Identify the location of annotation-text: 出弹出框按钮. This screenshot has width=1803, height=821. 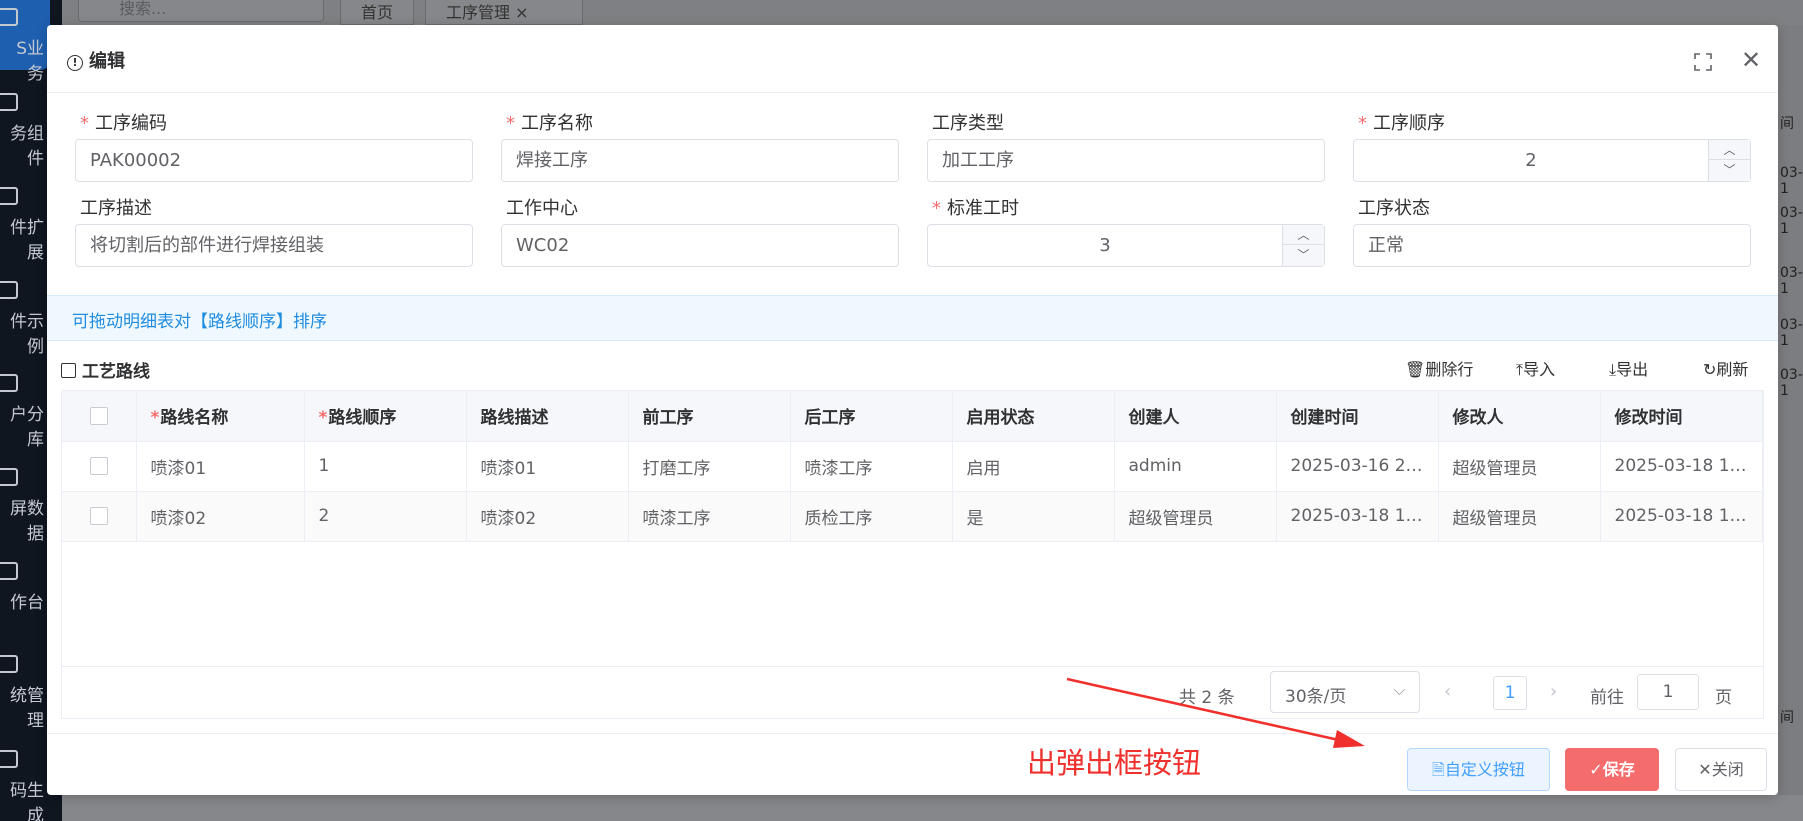
(1114, 763).